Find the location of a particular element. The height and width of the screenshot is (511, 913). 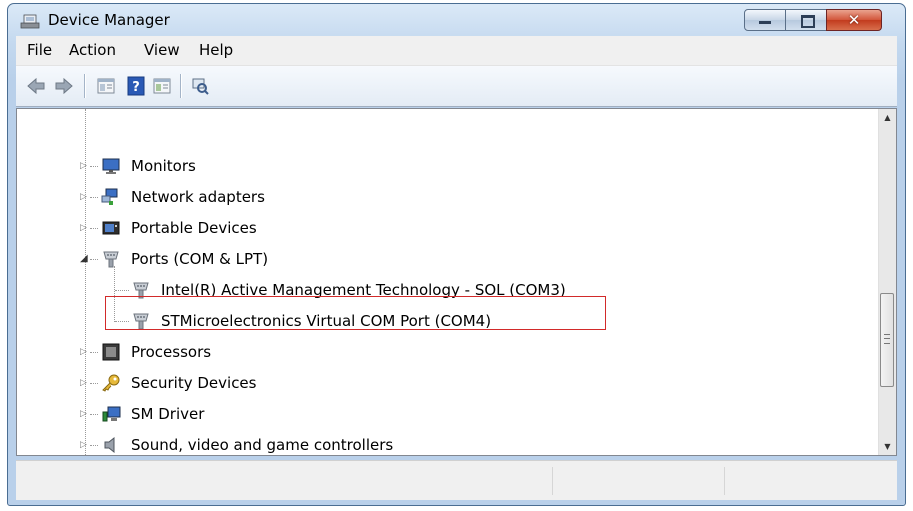

monitor-icon is located at coordinates (111, 166).